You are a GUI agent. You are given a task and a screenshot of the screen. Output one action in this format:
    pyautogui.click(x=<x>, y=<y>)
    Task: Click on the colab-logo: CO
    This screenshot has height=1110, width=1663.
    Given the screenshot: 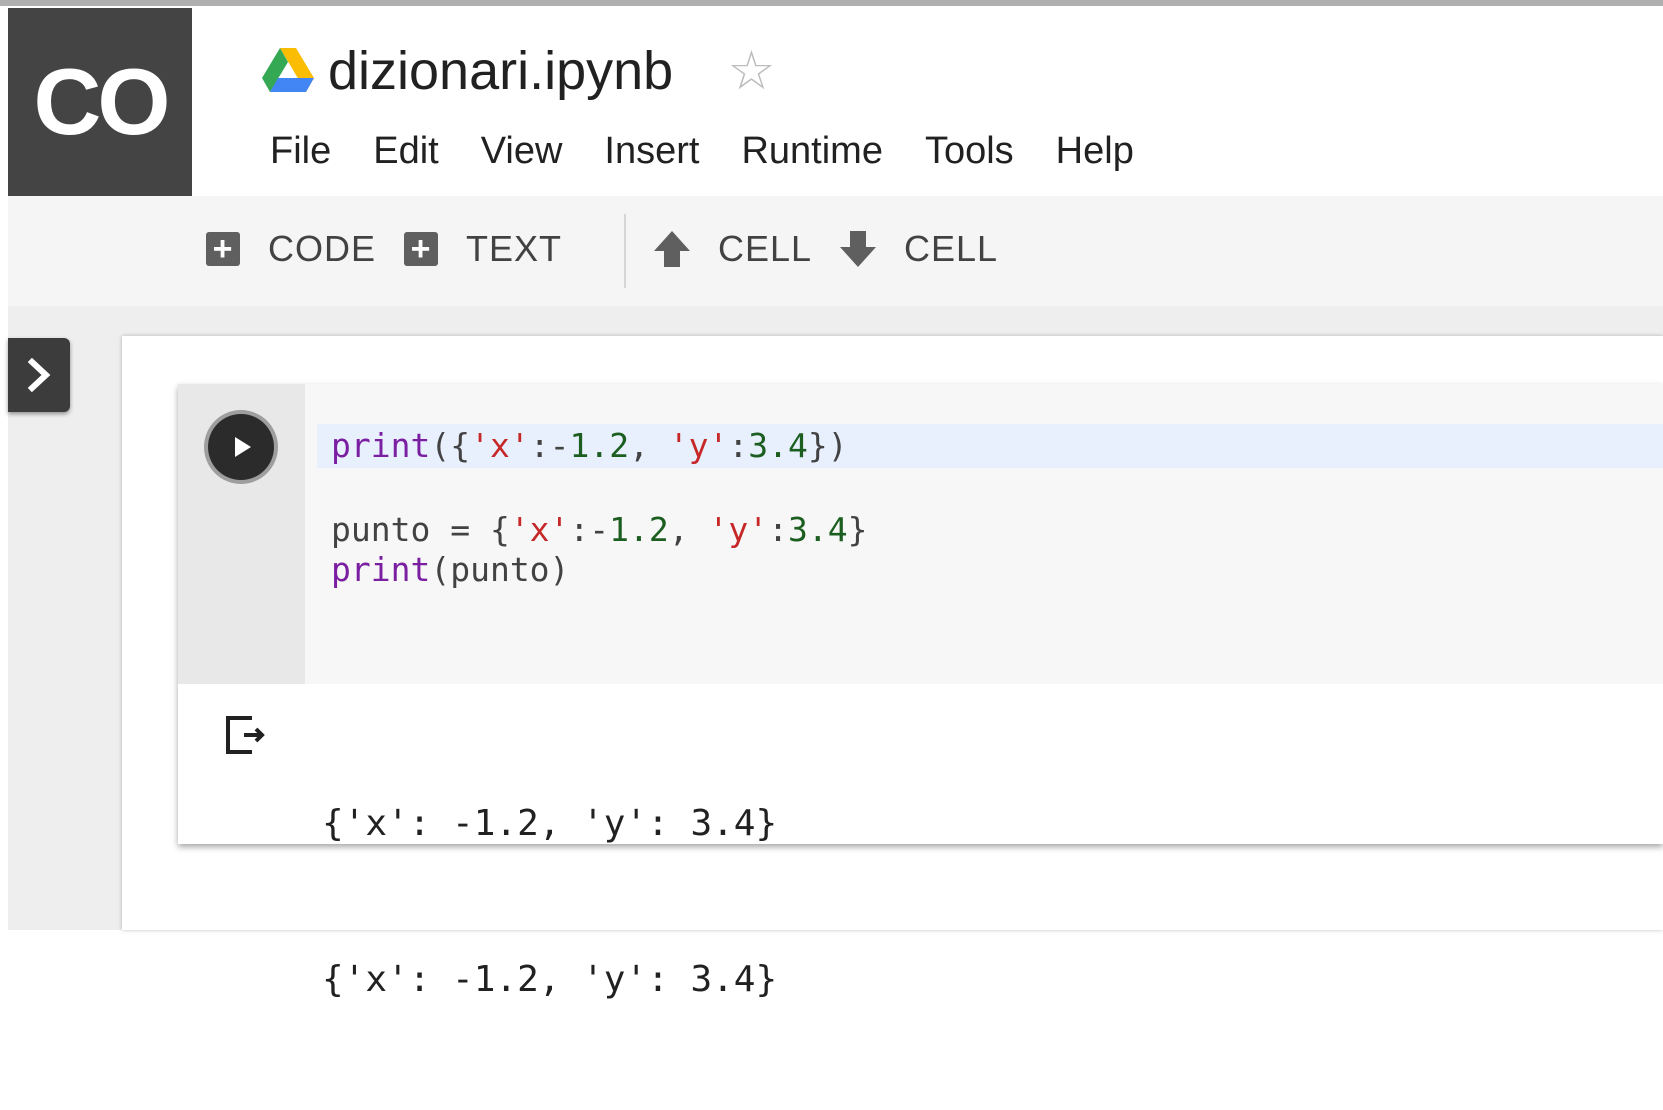 What is the action you would take?
    pyautogui.click(x=100, y=102)
    